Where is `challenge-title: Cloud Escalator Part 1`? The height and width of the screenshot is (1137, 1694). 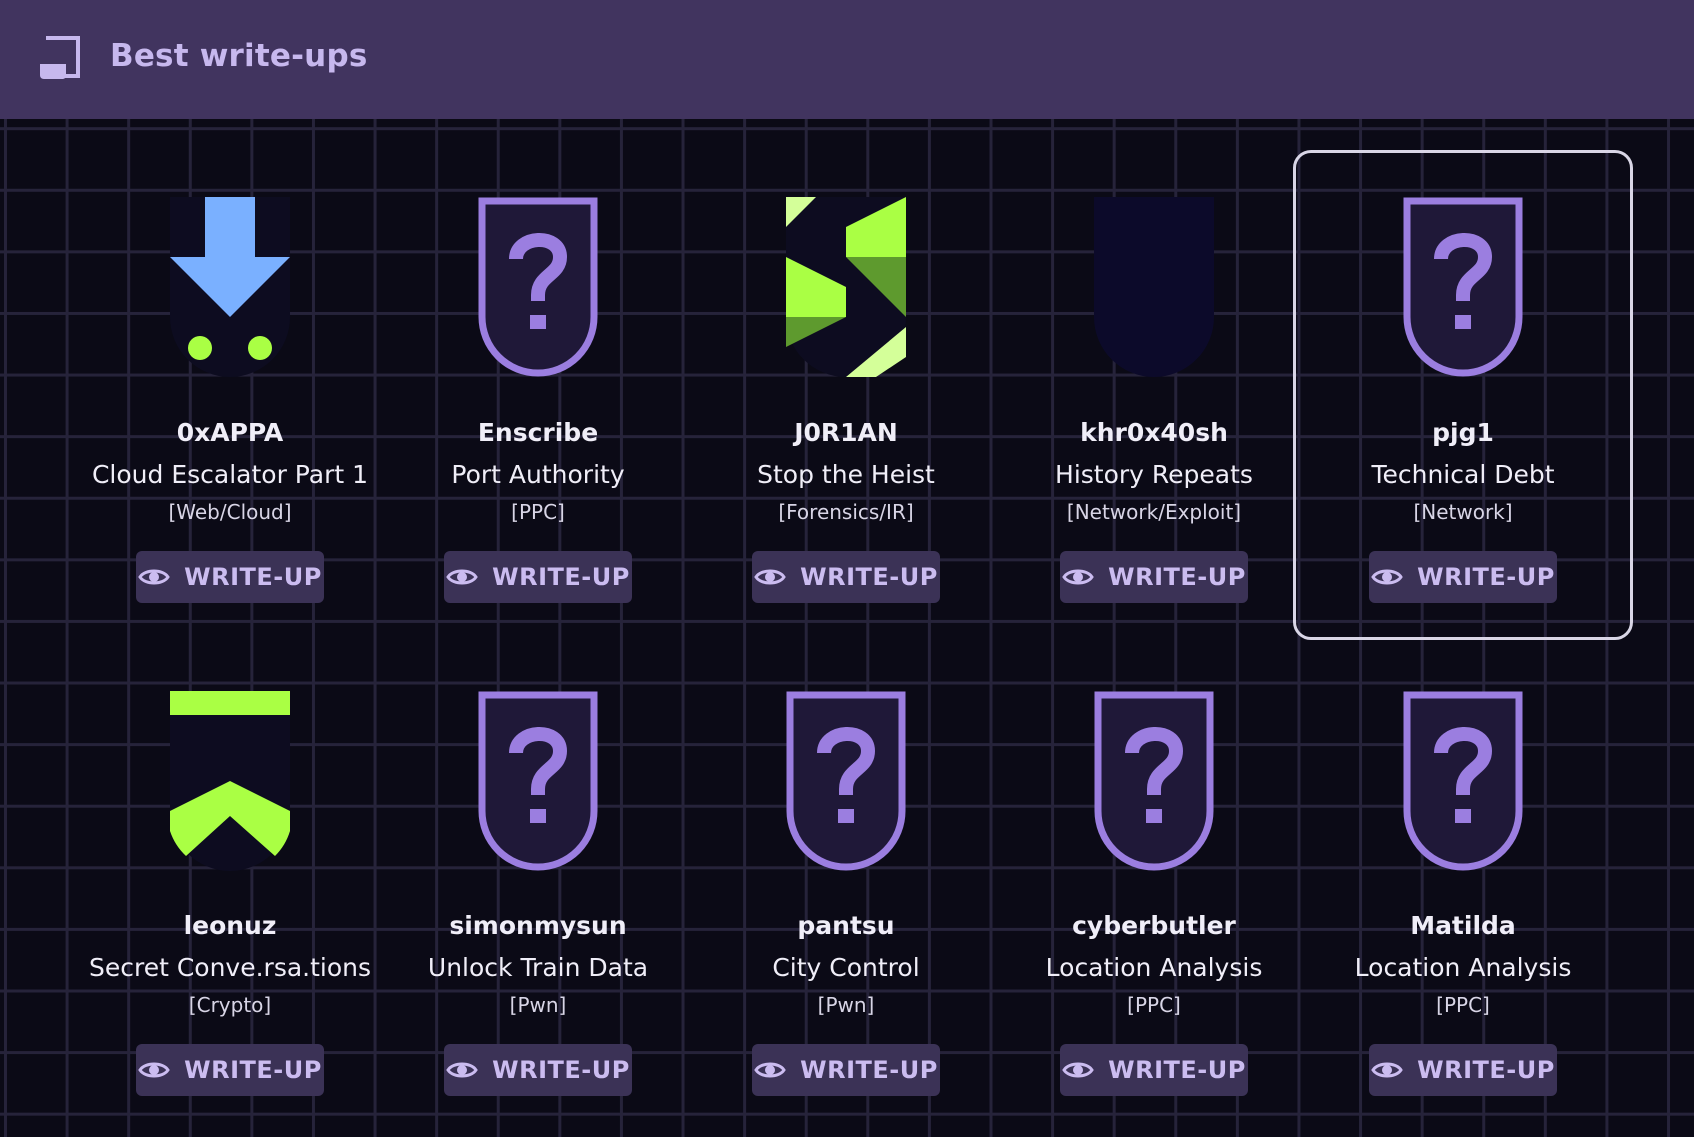 challenge-title: Cloud Escalator Part 1 is located at coordinates (230, 474).